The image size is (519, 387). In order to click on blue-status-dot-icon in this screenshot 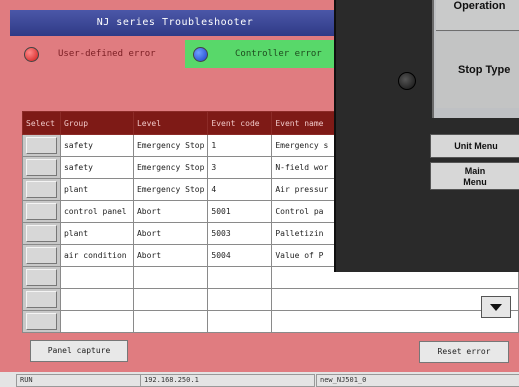, I will do `click(200, 54)`.